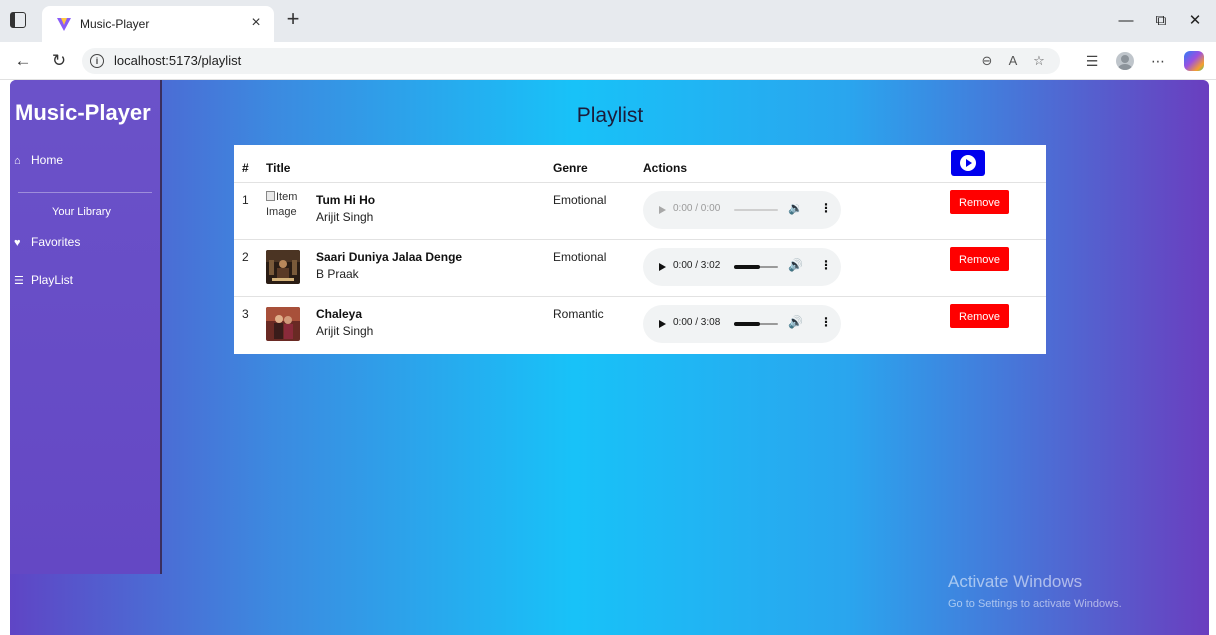 This screenshot has width=1216, height=635. I want to click on song-artist: B Praak, so click(337, 274).